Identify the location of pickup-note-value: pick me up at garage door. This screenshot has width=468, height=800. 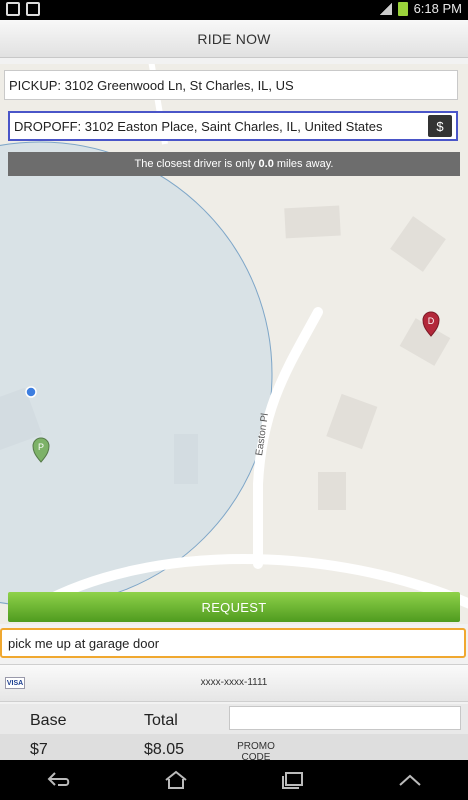
(84, 643).